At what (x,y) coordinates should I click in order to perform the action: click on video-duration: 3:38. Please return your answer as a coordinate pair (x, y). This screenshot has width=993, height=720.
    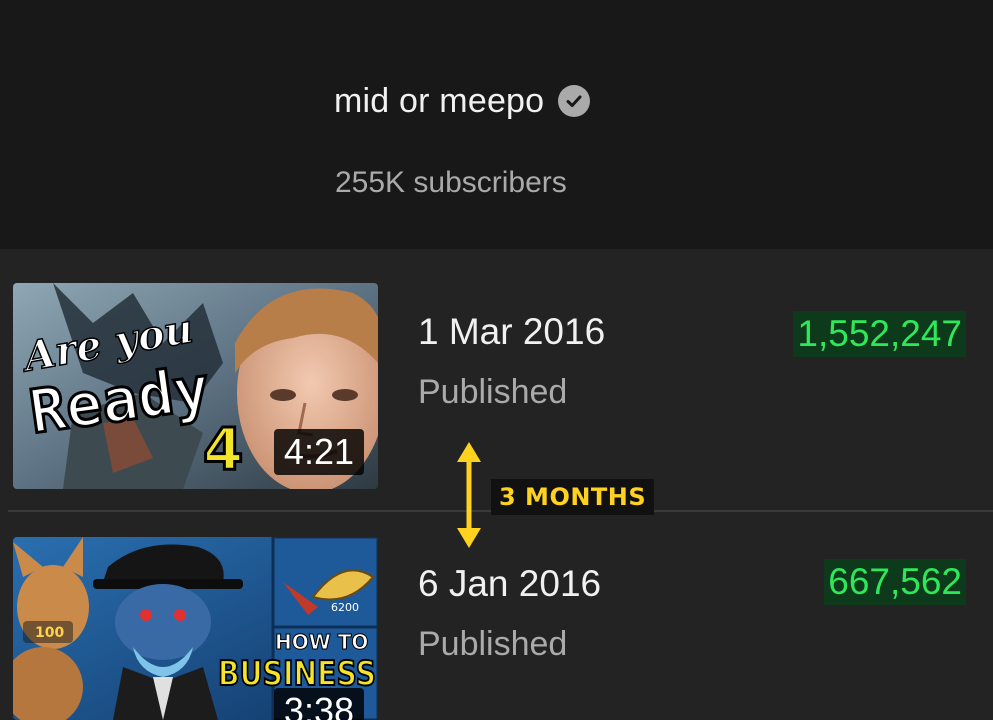
    Looking at the image, I should click on (318, 704).